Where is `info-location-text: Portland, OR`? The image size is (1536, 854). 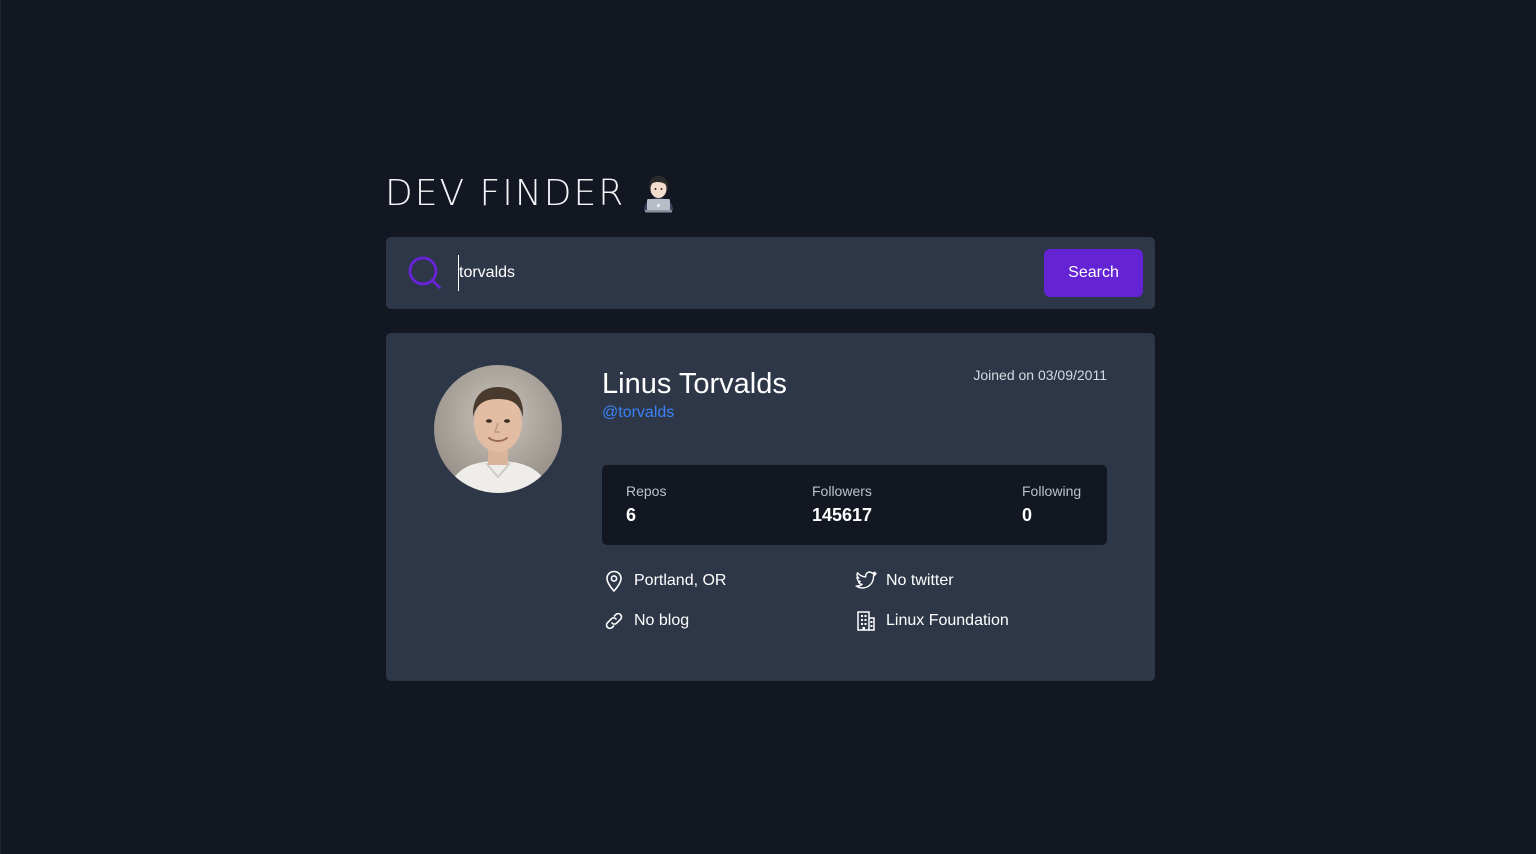
info-location-text: Portland, OR is located at coordinates (680, 580).